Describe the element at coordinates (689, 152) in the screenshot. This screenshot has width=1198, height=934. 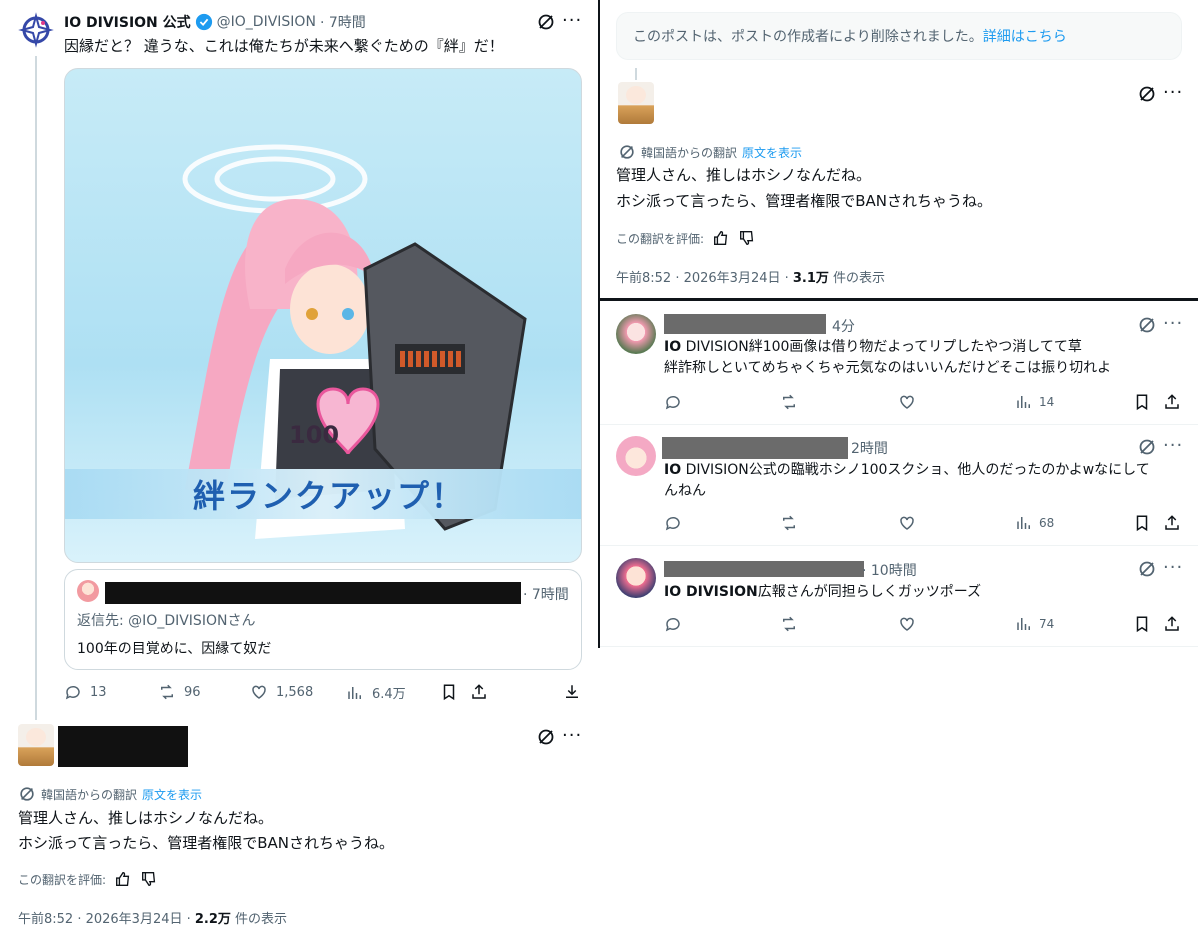
I see `translation-label-right: 韓国語からの翻訳` at that location.